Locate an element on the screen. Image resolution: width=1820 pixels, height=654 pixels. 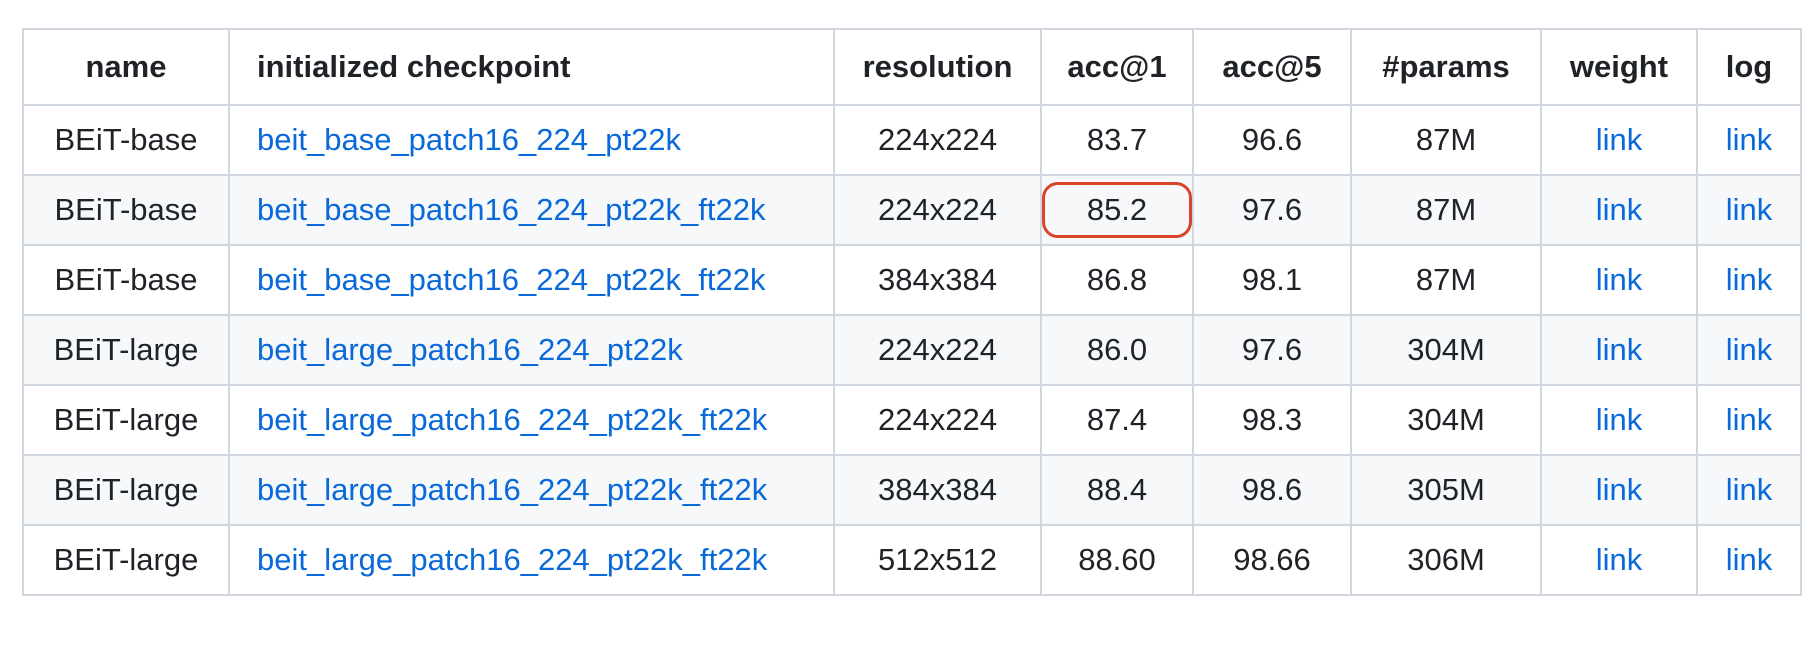
cell-checkpoint: beit_base_patch16_224_pt22k is located at coordinates (531, 140).